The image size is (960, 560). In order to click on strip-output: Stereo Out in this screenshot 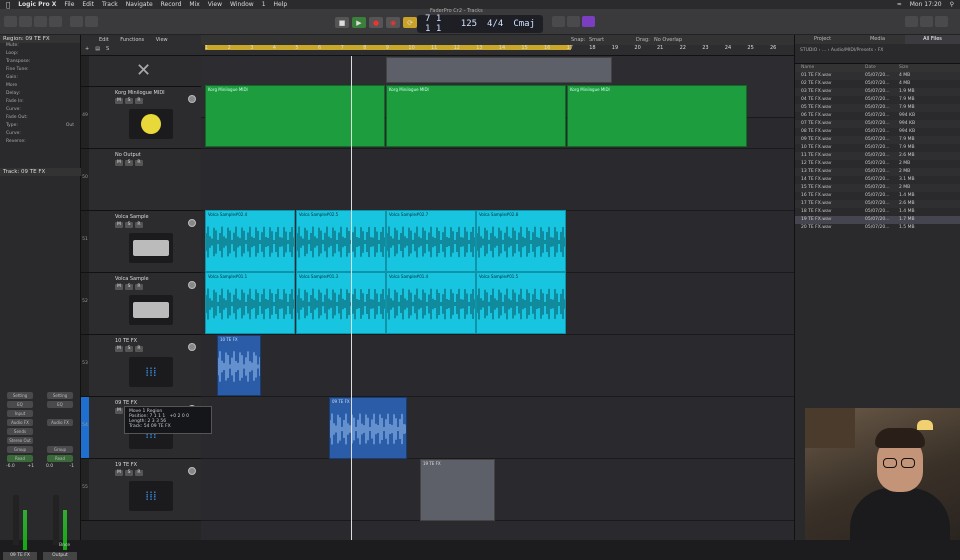, I will do `click(20, 440)`.